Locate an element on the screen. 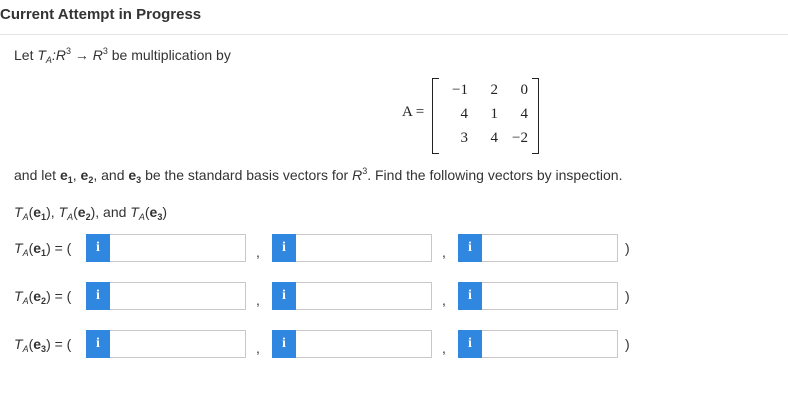  answer-field-e3-x: i is located at coordinates (166, 344).